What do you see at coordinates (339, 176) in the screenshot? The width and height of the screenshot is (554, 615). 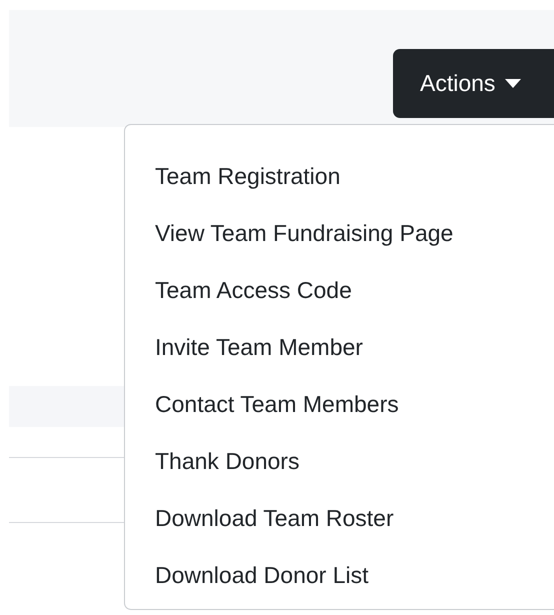 I see `menu-item: Team Registration` at bounding box center [339, 176].